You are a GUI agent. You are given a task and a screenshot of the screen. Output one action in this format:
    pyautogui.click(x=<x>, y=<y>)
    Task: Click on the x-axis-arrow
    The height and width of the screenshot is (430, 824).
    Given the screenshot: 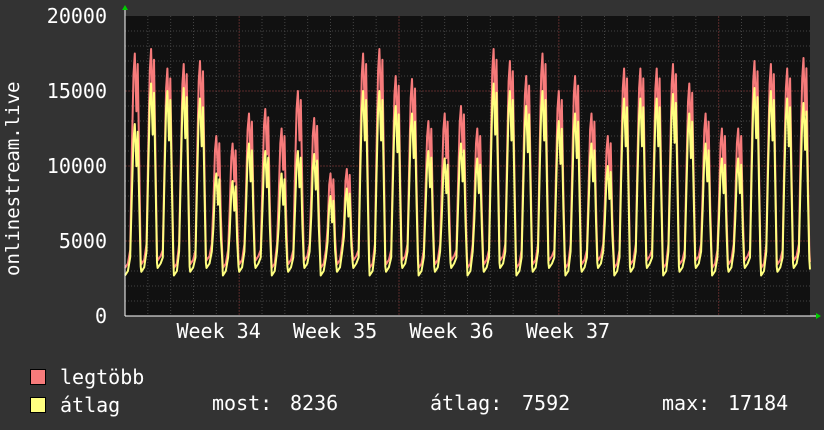 What is the action you would take?
    pyautogui.click(x=818, y=316)
    